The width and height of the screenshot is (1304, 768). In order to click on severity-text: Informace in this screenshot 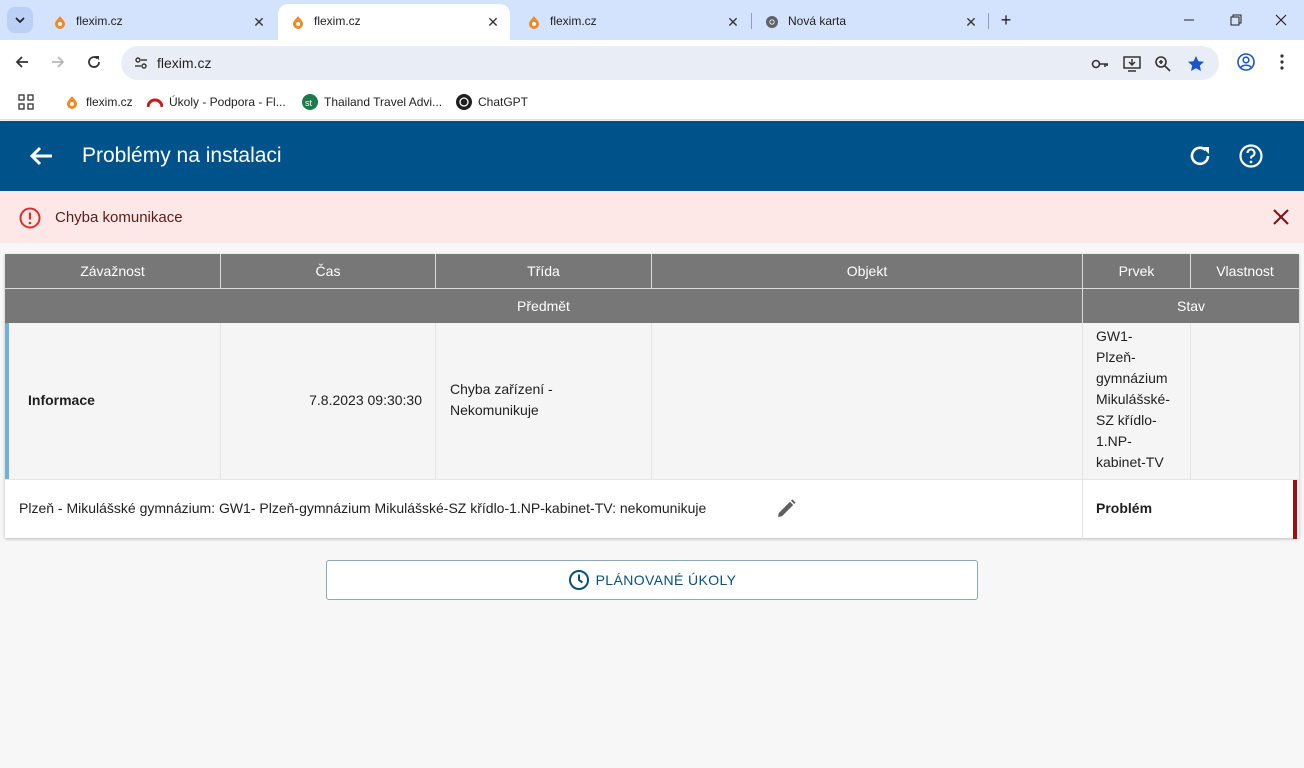, I will do `click(61, 400)`.